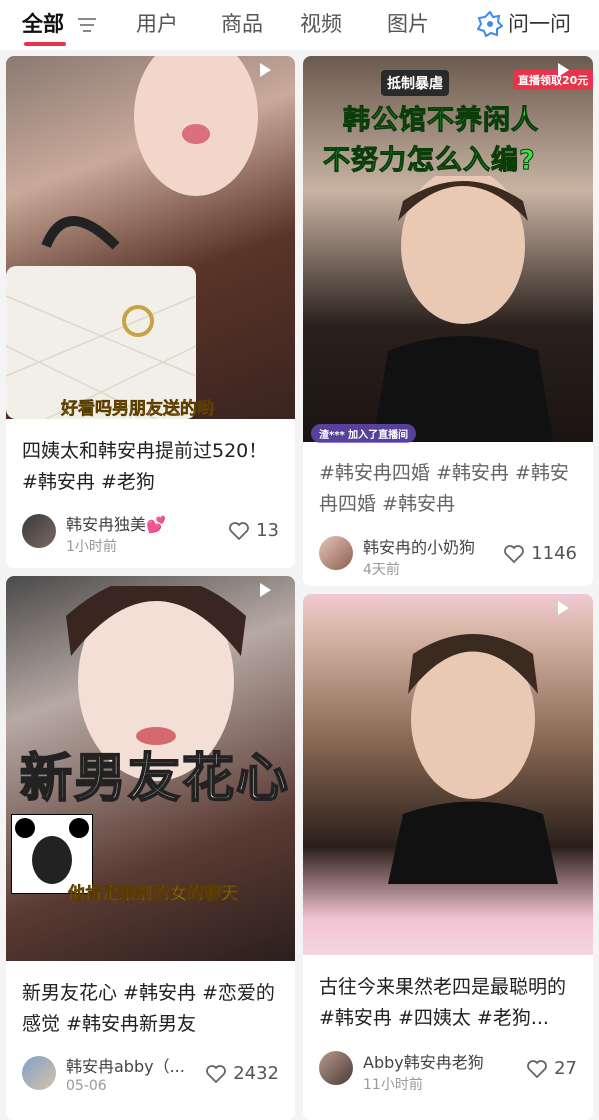 Image resolution: width=599 pixels, height=1120 pixels. Describe the element at coordinates (429, 161) in the screenshot. I see `cover-headline-2: 不努力怎么入编?` at that location.